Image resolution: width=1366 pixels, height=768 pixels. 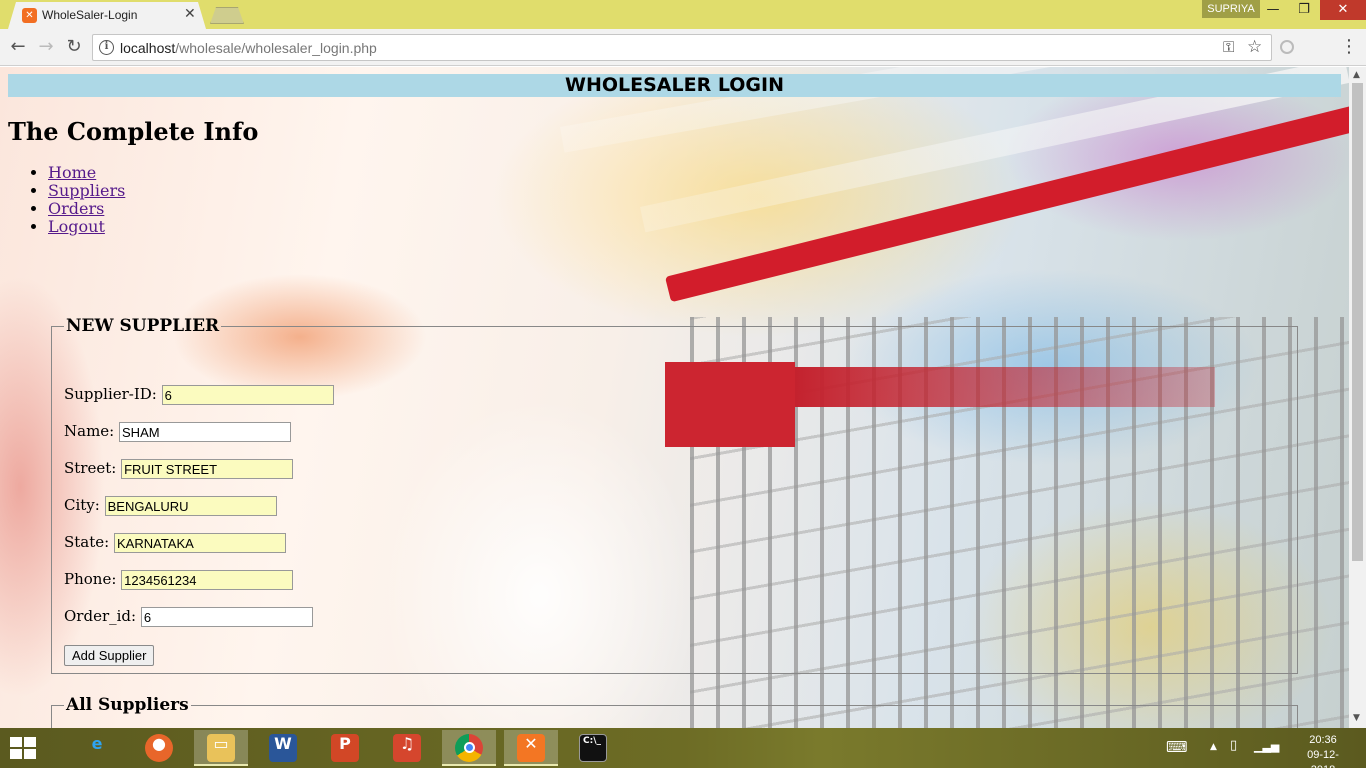 I want to click on taskbar-chrome, so click(x=469, y=748).